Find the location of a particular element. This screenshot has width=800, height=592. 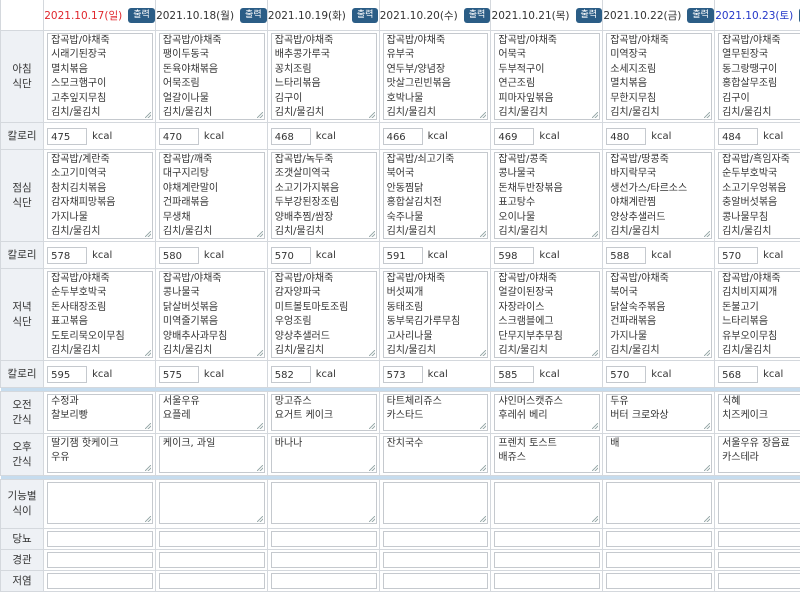

dinner-textarea: 잡곡밥/야채죽김치비지찌개돈불고기느타리볶음유부오이무침김치/물김치 is located at coordinates (759, 314).